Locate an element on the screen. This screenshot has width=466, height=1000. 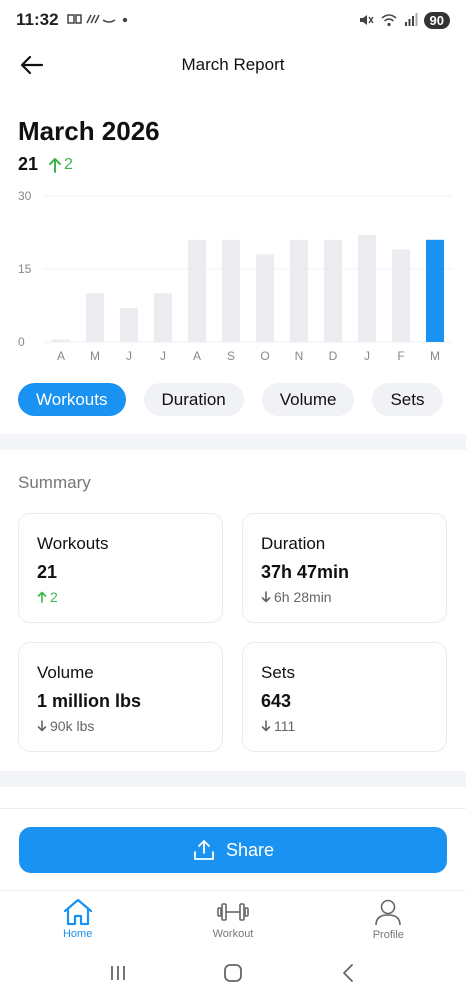
status-notification-icons is located at coordinates (97, 20).